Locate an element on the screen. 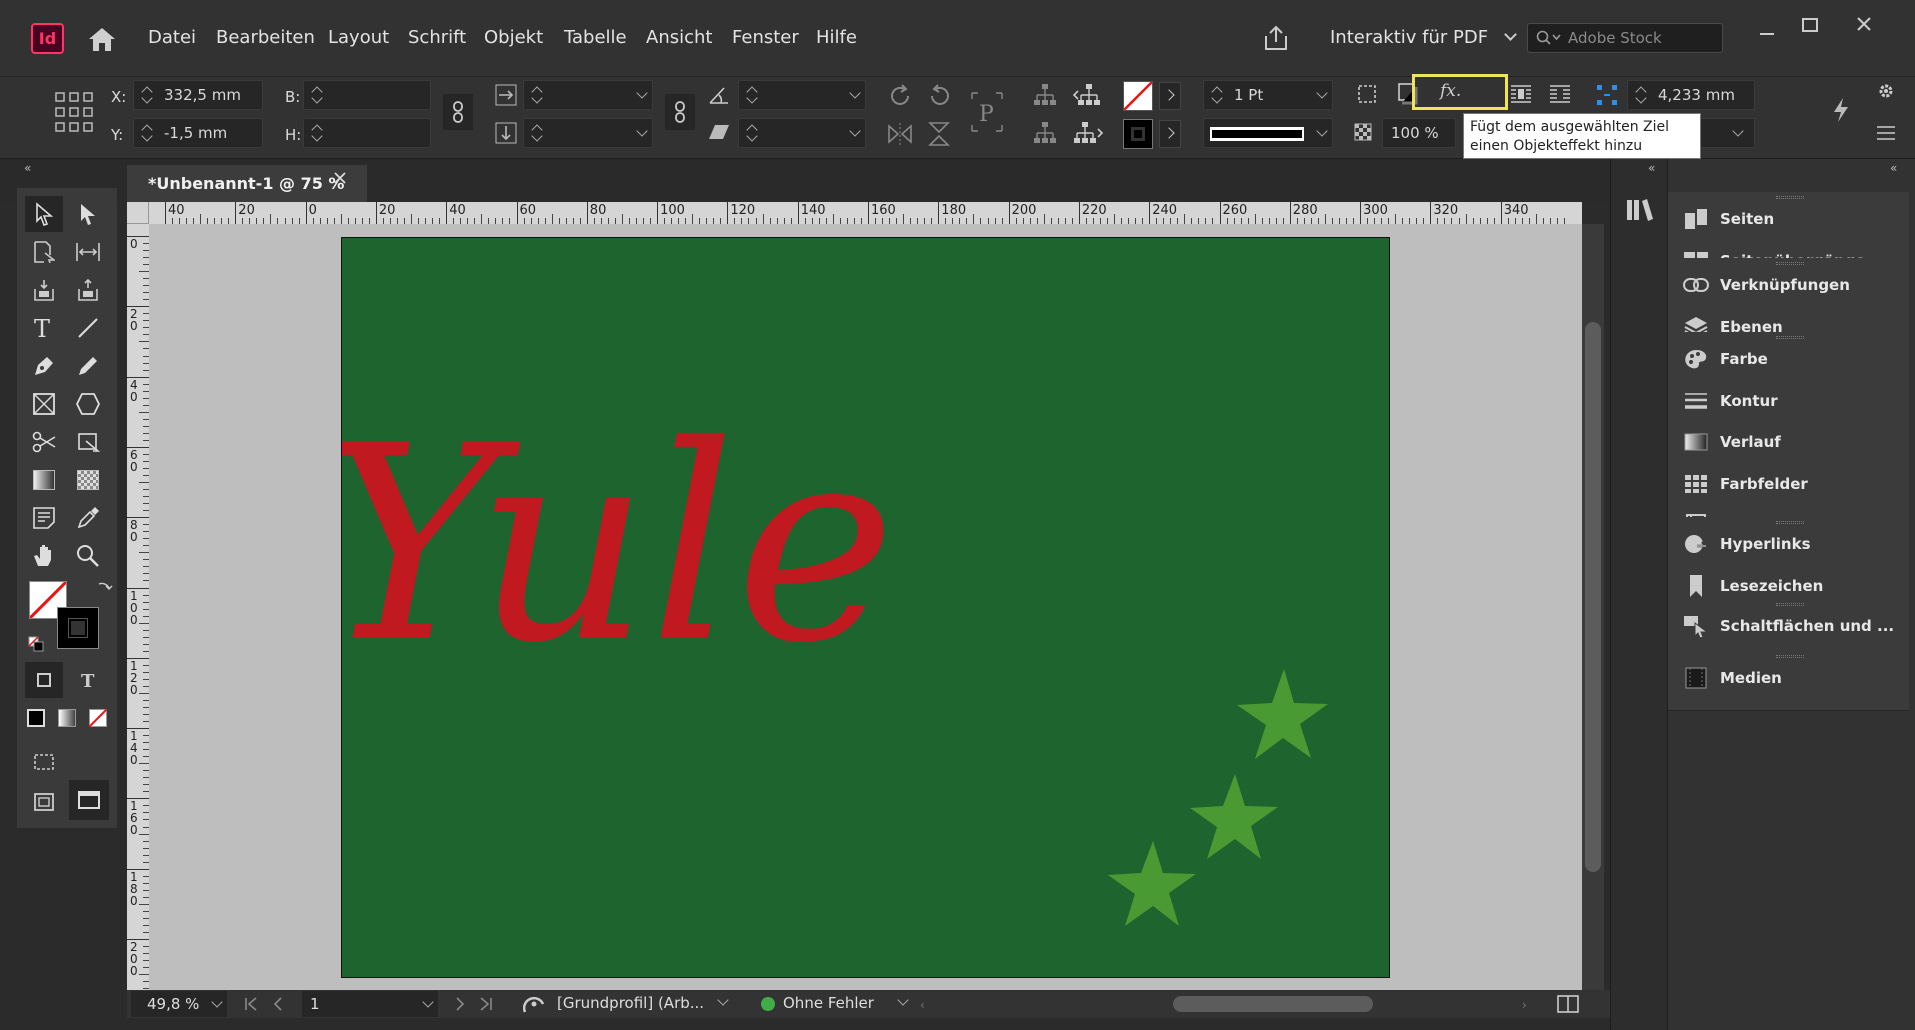 The height and width of the screenshot is (1030, 1915). selection-tool is located at coordinates (44, 214).